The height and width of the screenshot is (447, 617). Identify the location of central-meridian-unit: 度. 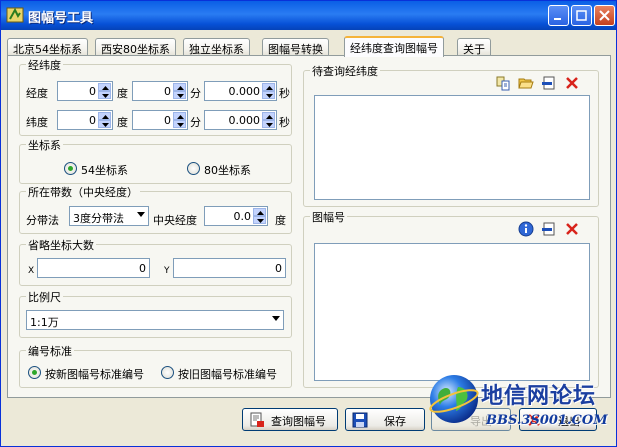
(280, 220).